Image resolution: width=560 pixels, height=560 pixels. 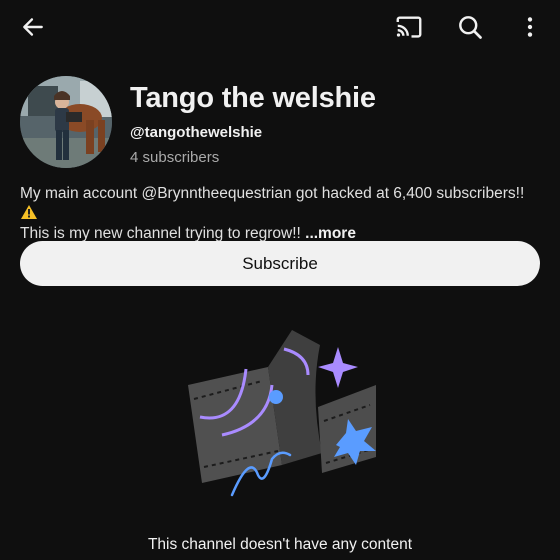 I want to click on channel-avatar, so click(x=66, y=122).